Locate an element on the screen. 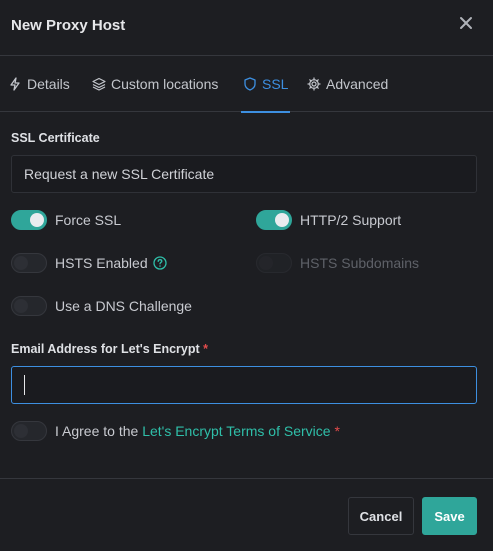  tab-ssl: SSL is located at coordinates (265, 84).